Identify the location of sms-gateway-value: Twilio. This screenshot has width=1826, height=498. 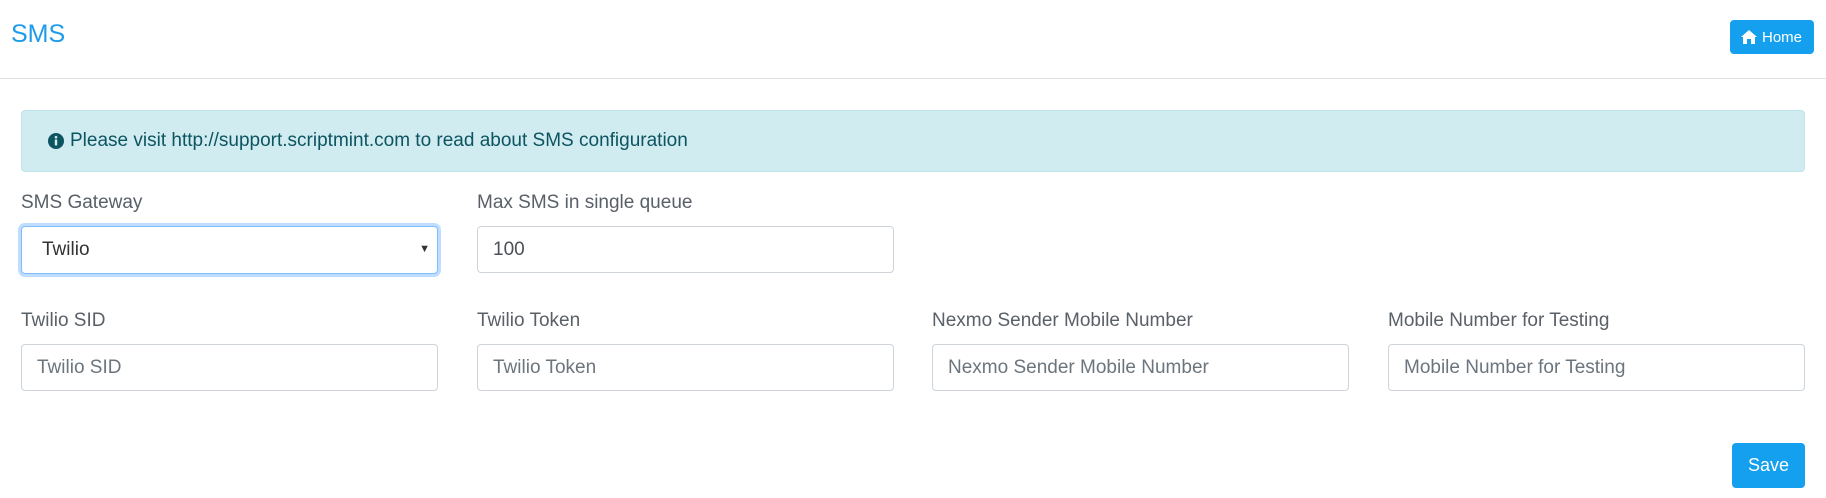
(229, 250).